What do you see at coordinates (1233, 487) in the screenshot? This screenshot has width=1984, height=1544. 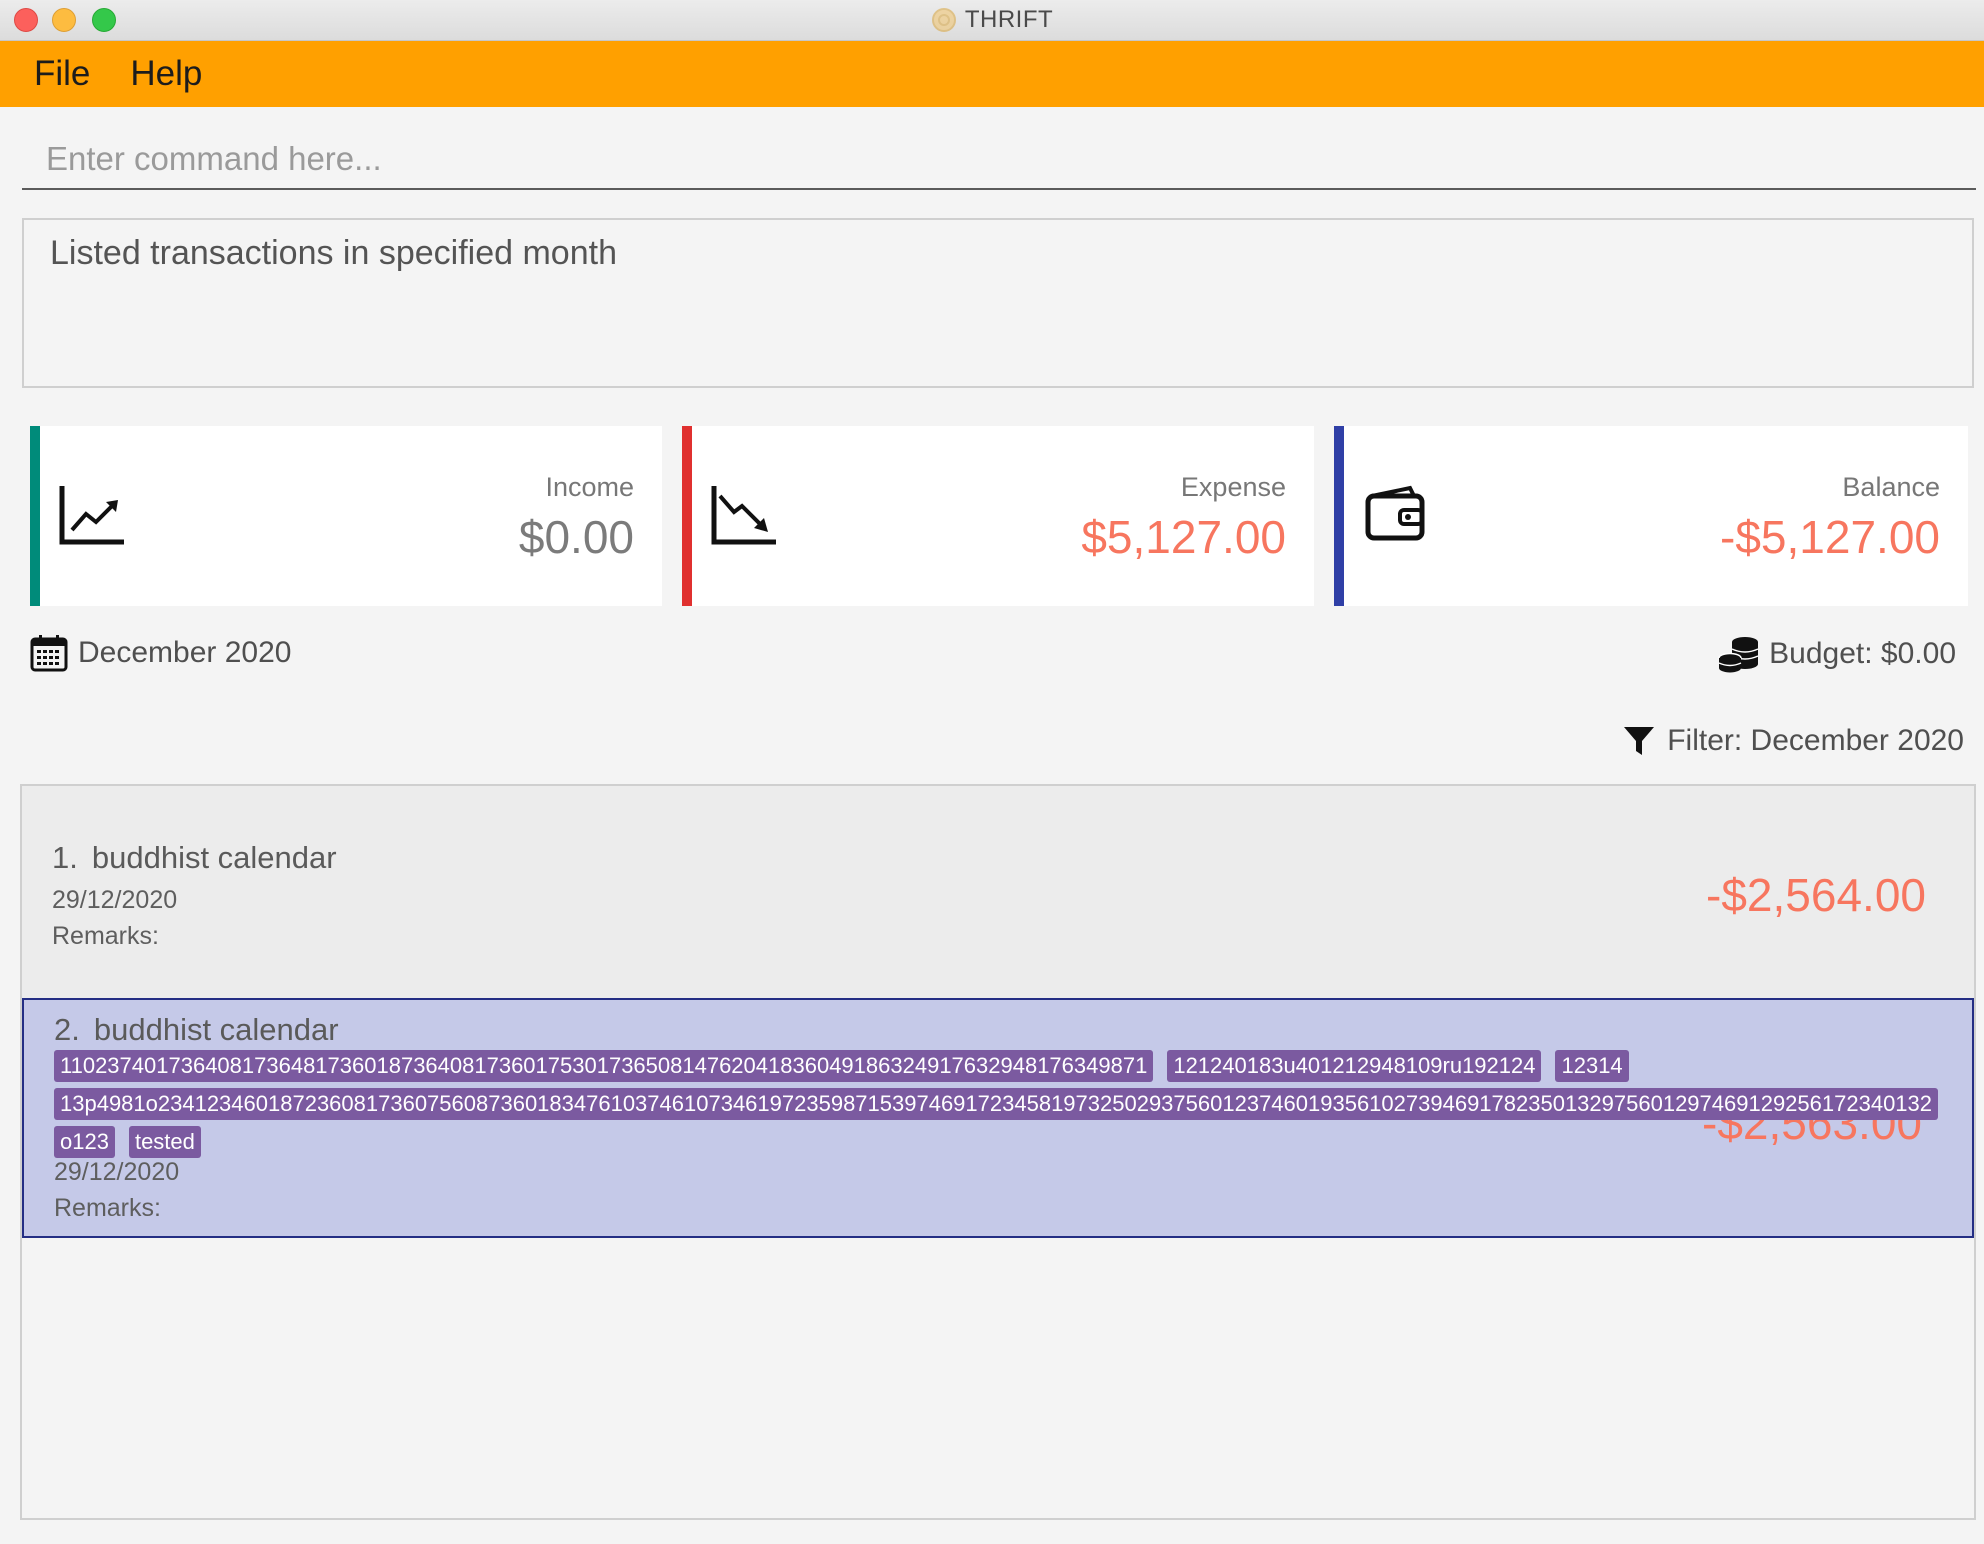 I see `expense-label: Expense` at bounding box center [1233, 487].